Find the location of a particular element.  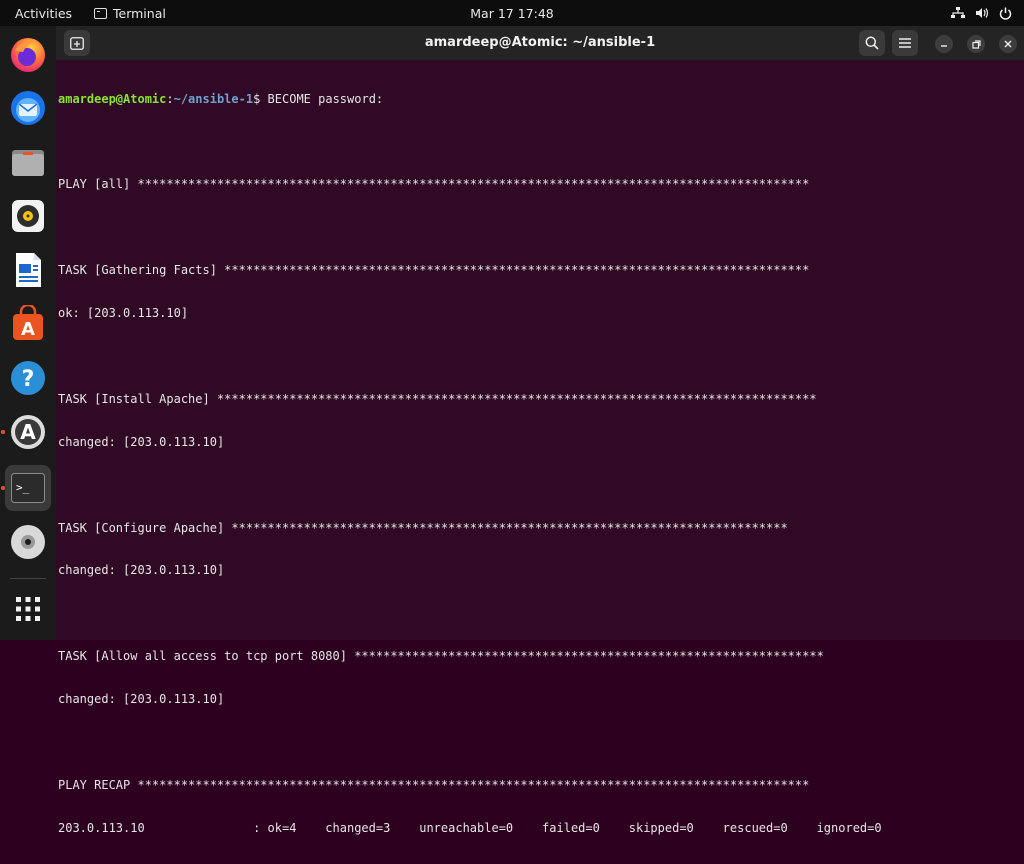

dock-item-firefox is located at coordinates (28, 55).